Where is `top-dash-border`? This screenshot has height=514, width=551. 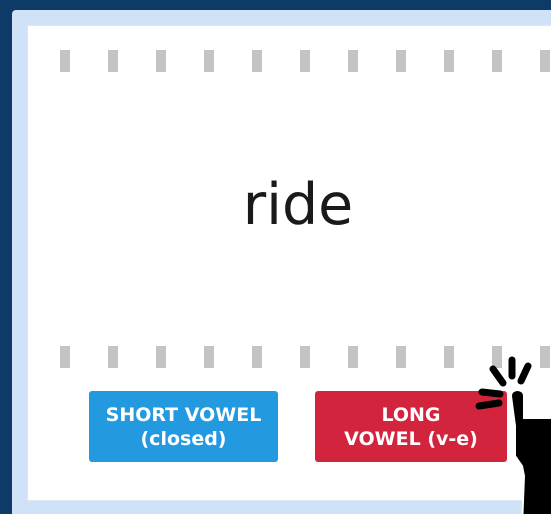 top-dash-border is located at coordinates (305, 61).